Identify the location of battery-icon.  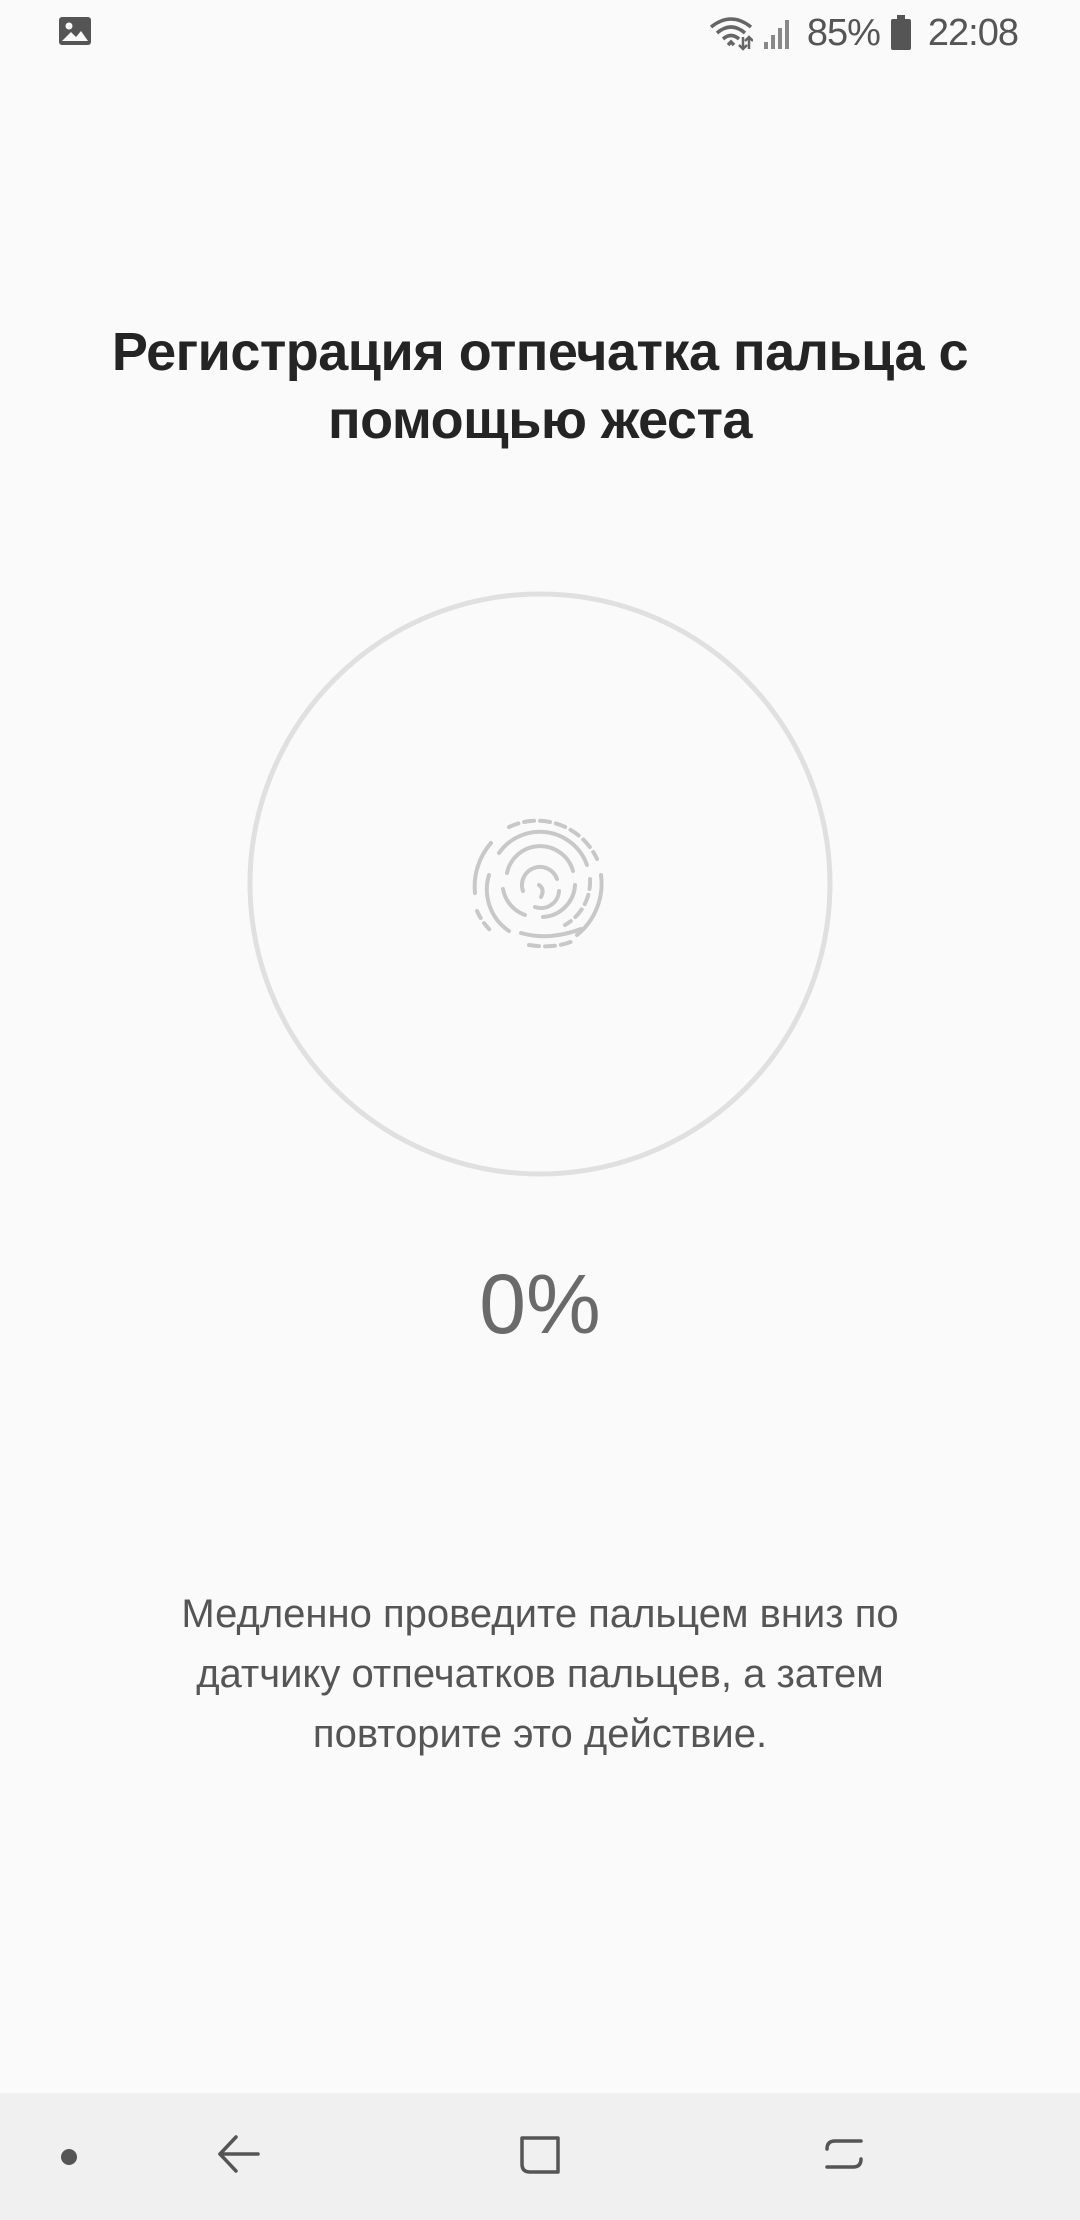
(901, 33).